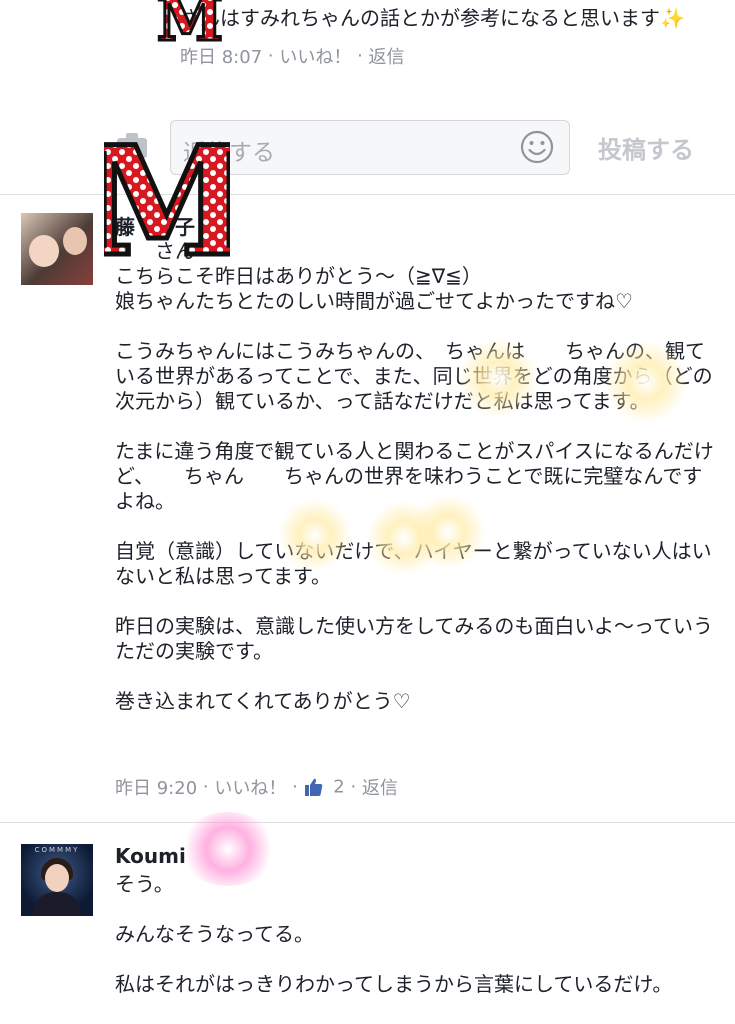 This screenshot has height=1024, width=735. I want to click on top-reply-reply-link: 返信, so click(387, 57).